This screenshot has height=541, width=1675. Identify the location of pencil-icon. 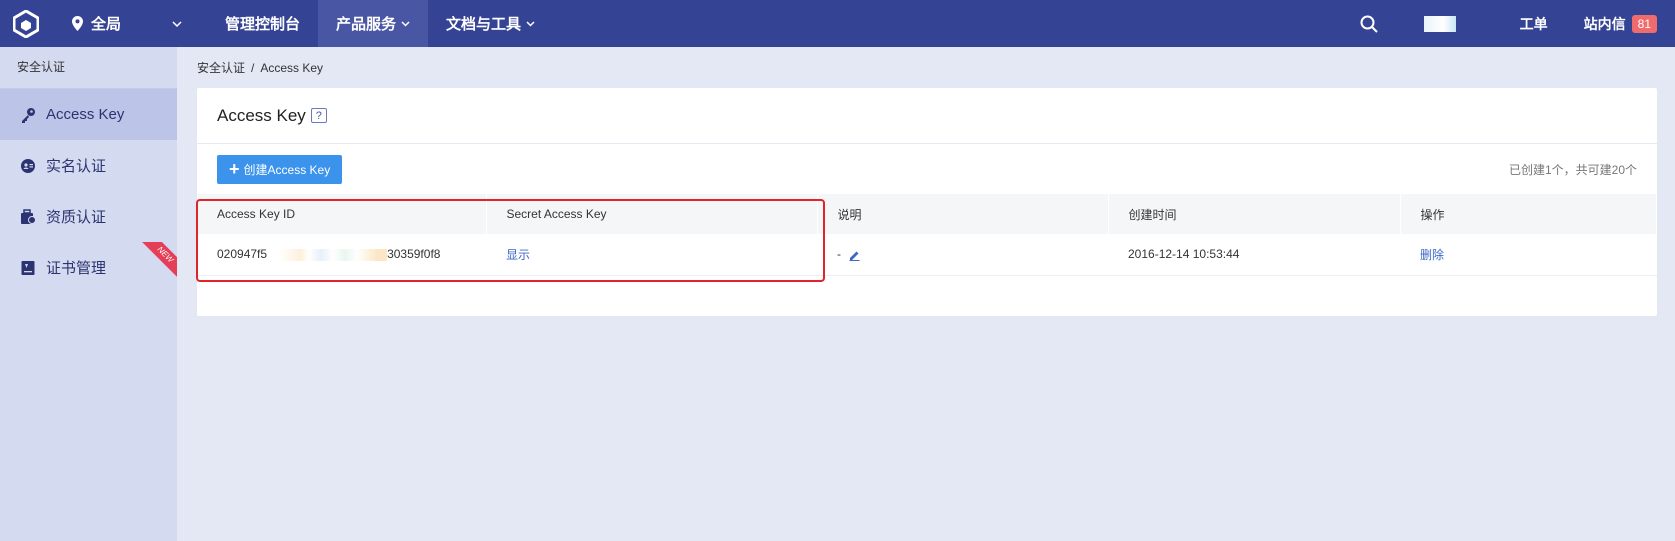
(854, 255).